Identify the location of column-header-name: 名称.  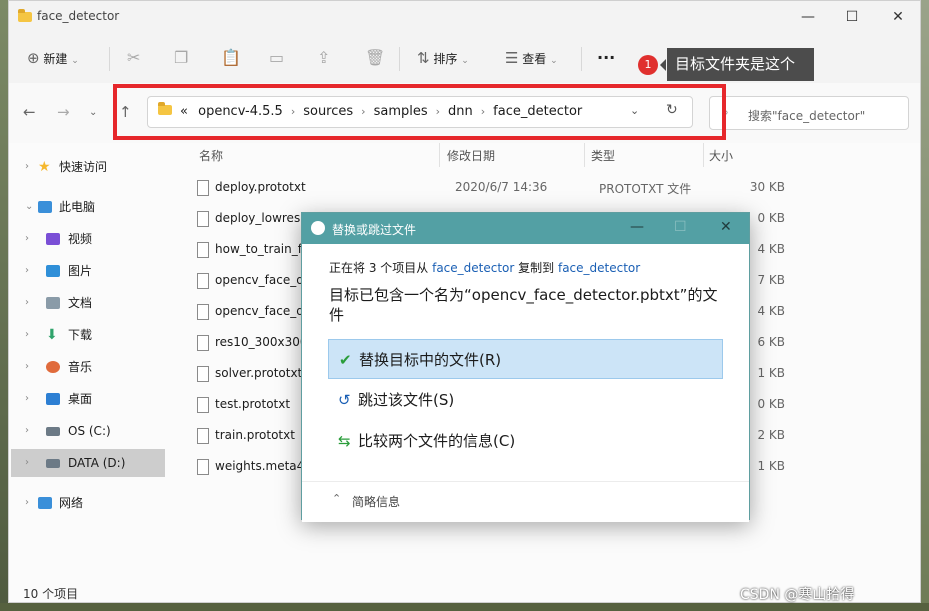
(211, 155).